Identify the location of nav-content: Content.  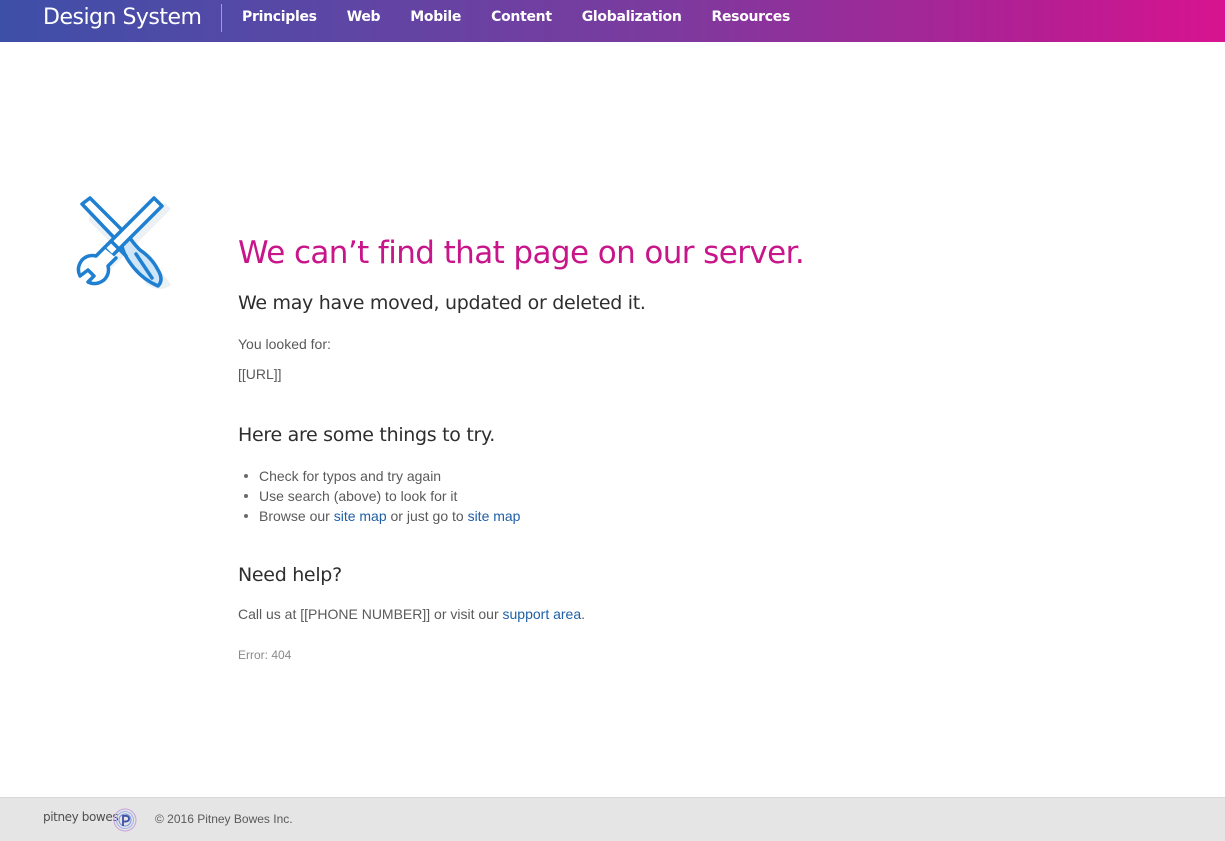
(521, 17).